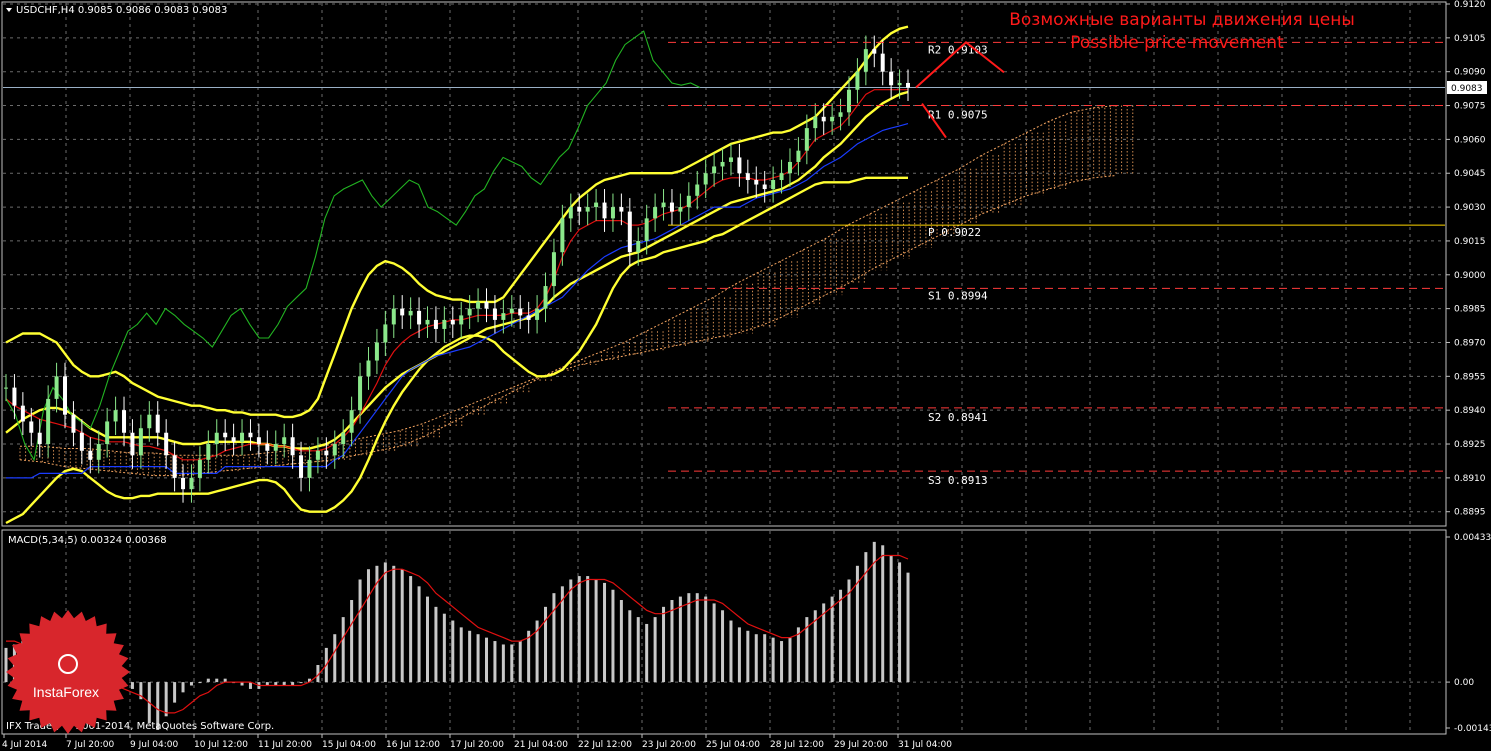 Image resolution: width=1491 pixels, height=751 pixels. I want to click on macd-tick-label: -0.00143, so click(1472, 729).